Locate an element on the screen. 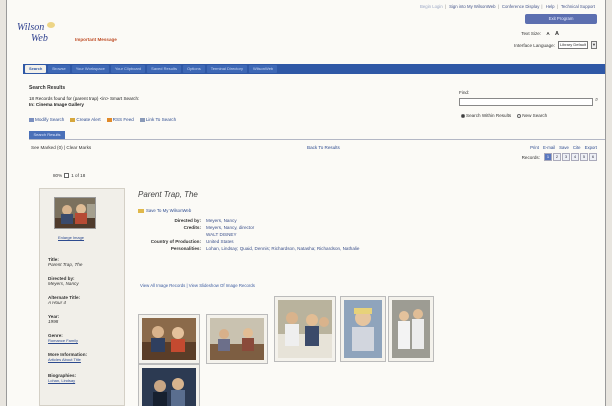 Image resolution: width=612 pixels, height=406 pixels. help-link: Help is located at coordinates (550, 6).